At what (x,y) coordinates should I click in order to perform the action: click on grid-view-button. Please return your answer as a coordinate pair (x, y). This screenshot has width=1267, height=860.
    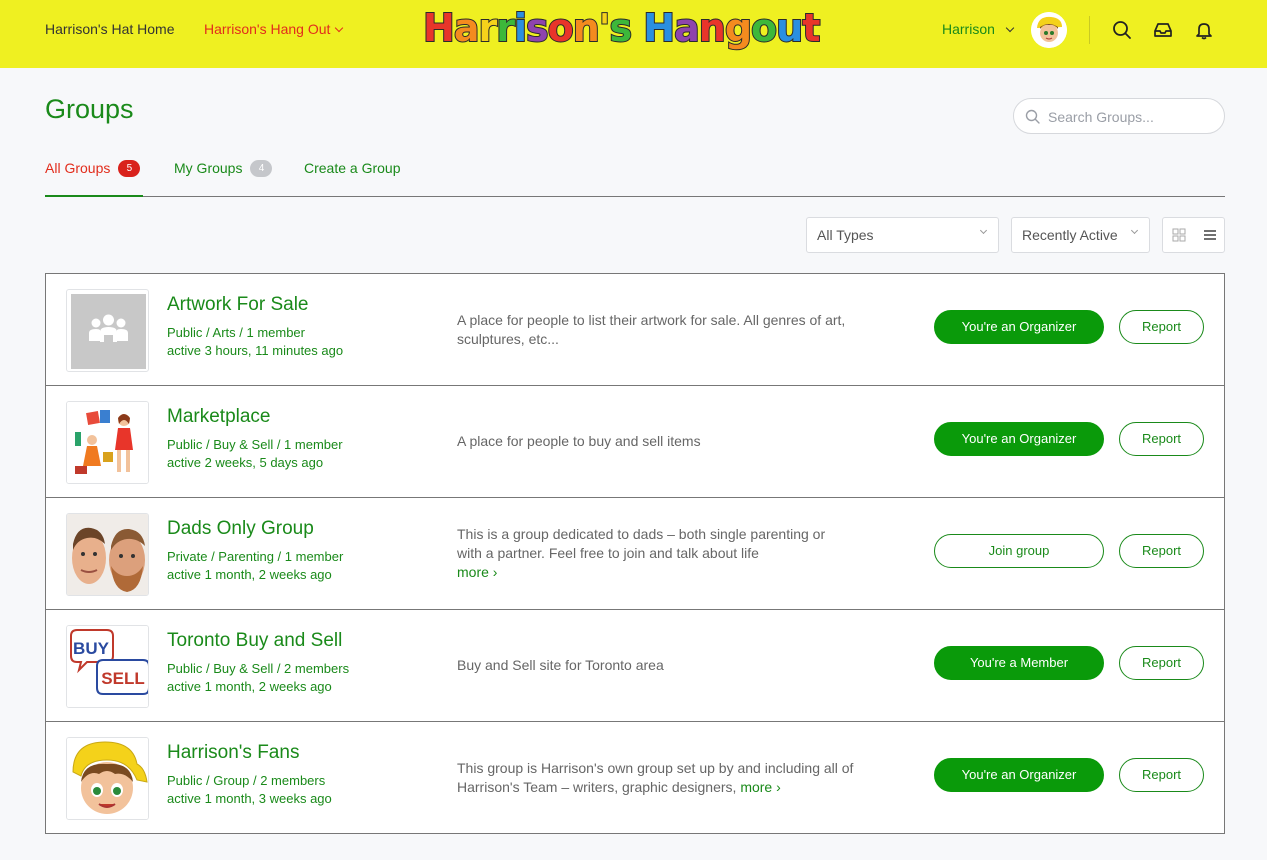
    Looking at the image, I should click on (1178, 235).